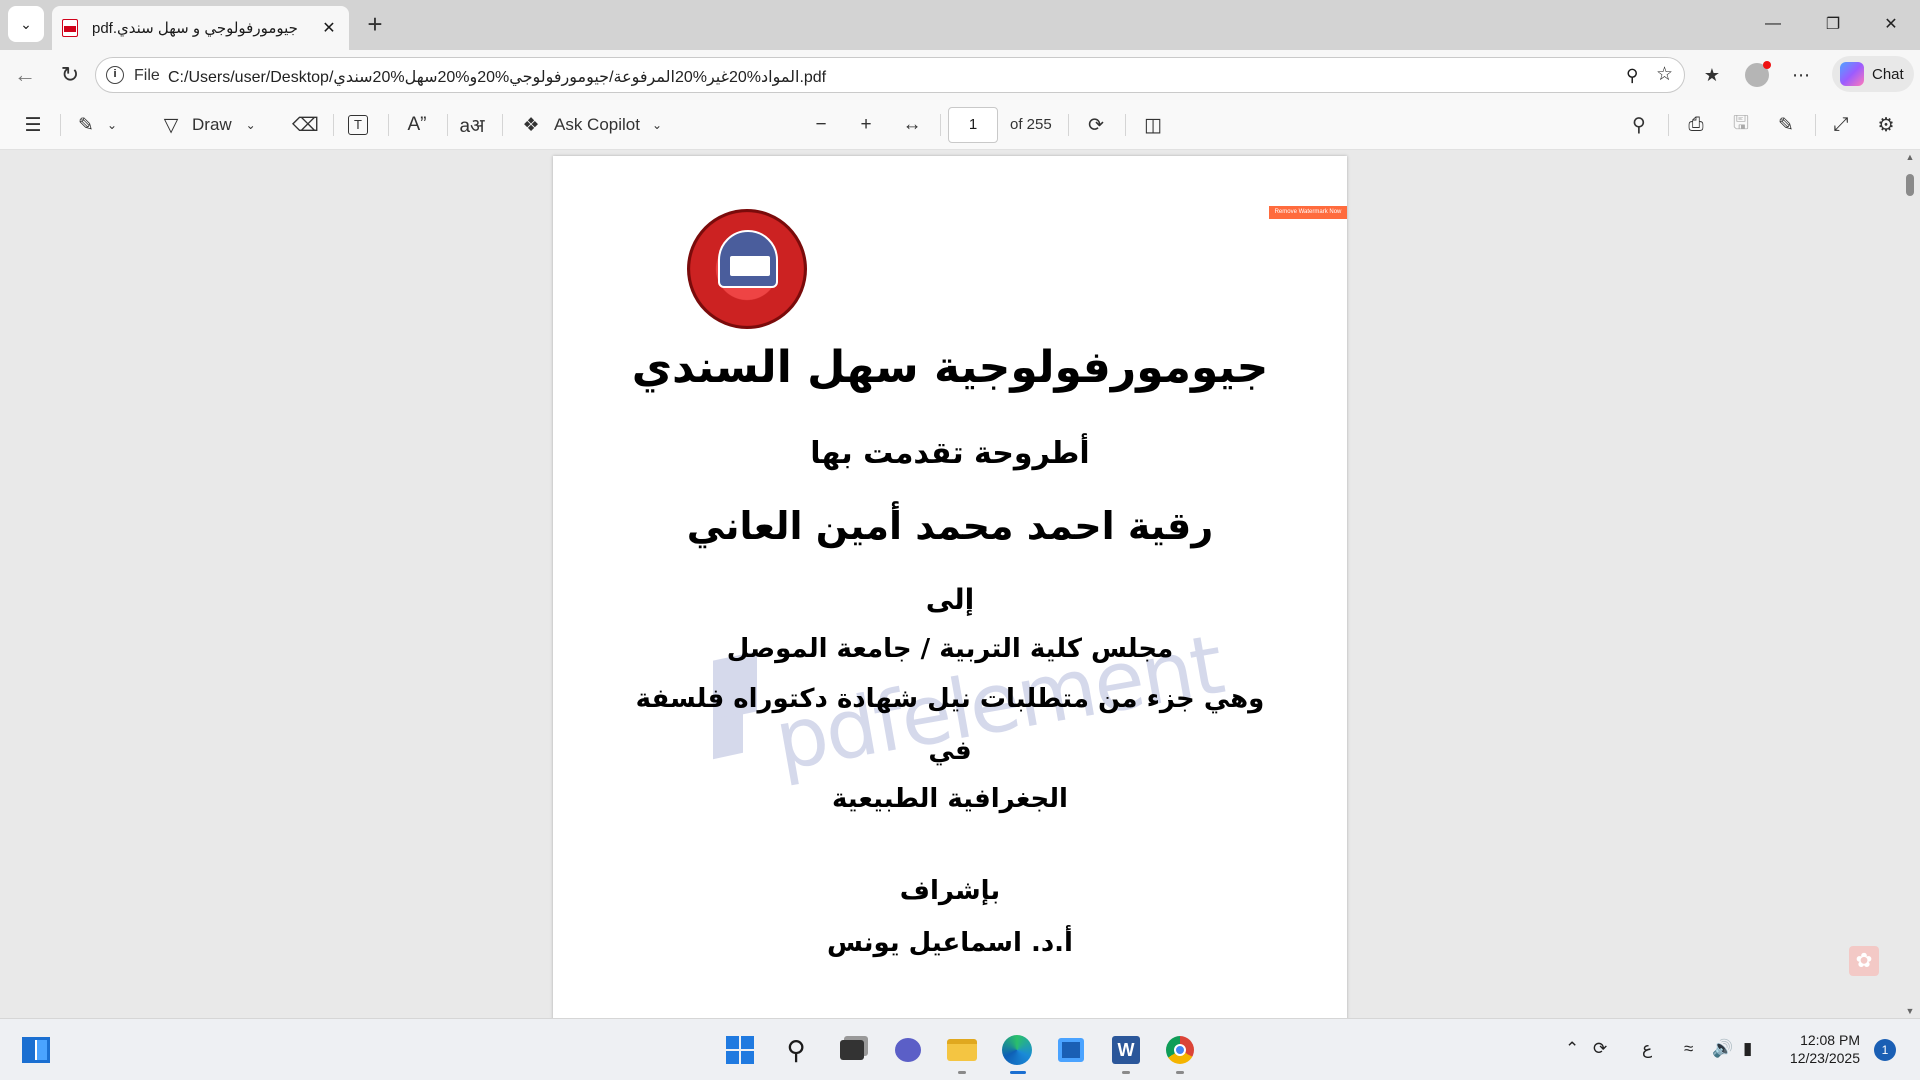  What do you see at coordinates (1757, 75) in the screenshot?
I see `profile-avatar` at bounding box center [1757, 75].